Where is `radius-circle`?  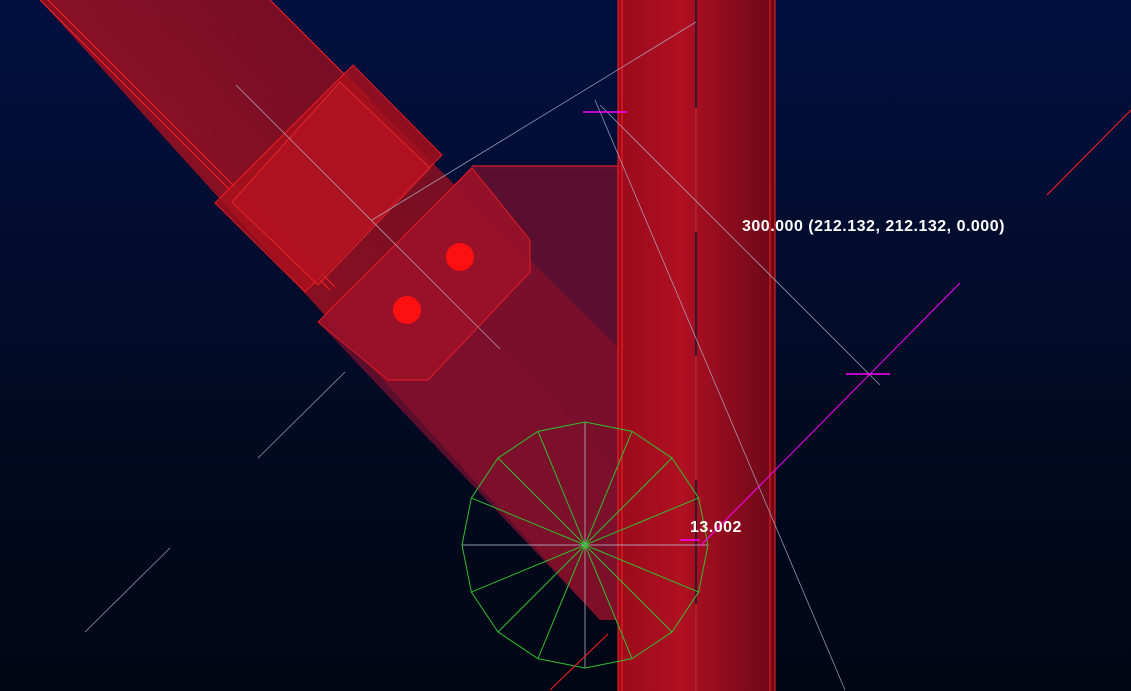 radius-circle is located at coordinates (585, 545).